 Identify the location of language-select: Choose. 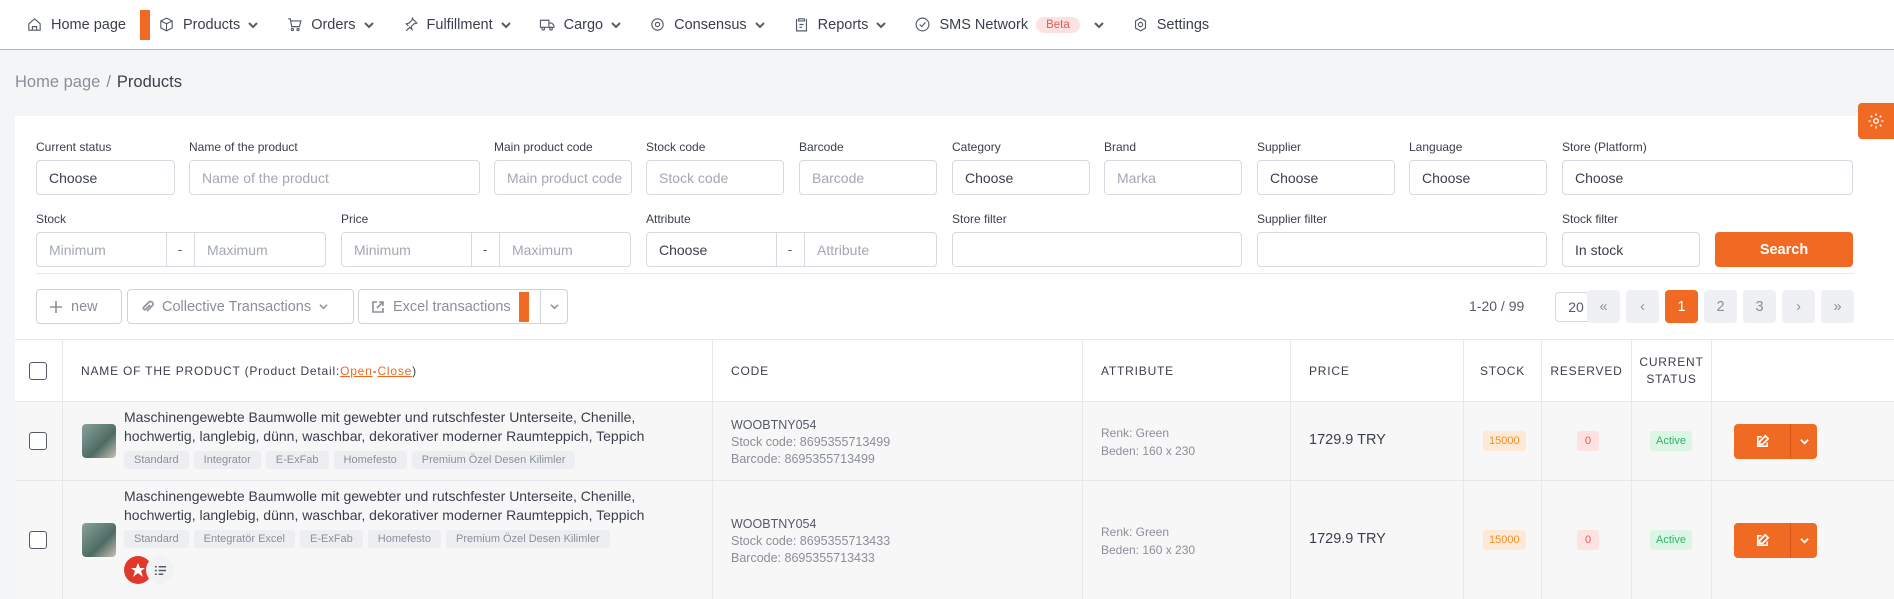
(1478, 177).